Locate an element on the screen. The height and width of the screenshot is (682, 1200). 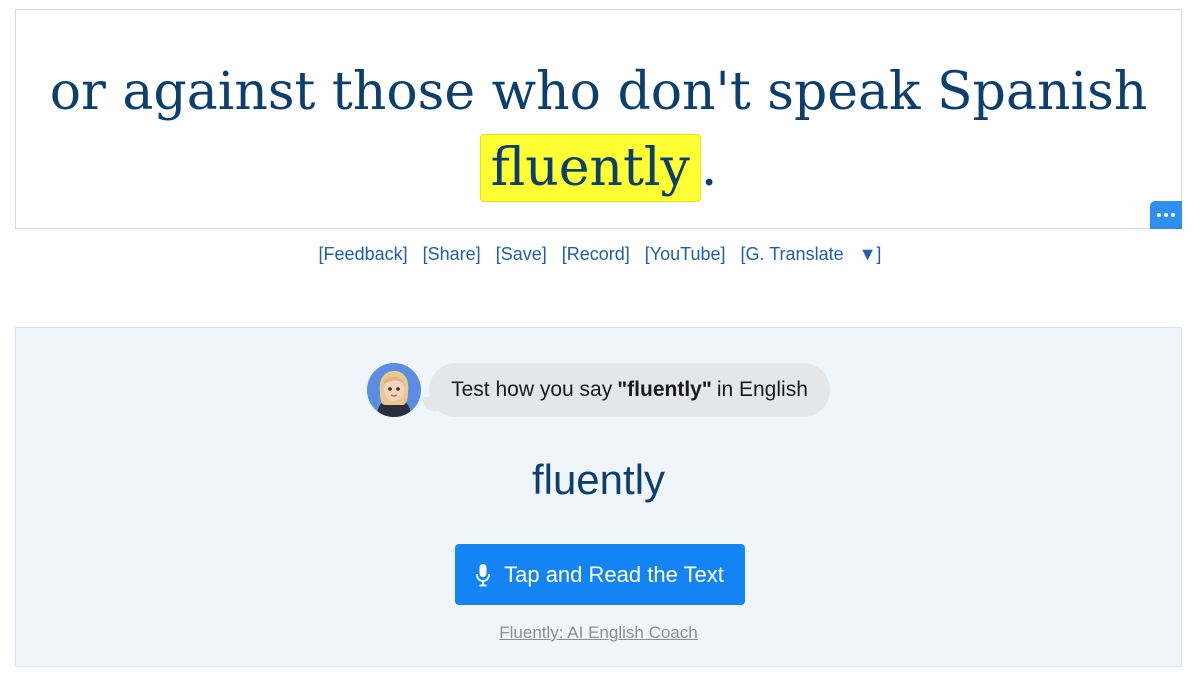
share-link: [Share] is located at coordinates (452, 254).